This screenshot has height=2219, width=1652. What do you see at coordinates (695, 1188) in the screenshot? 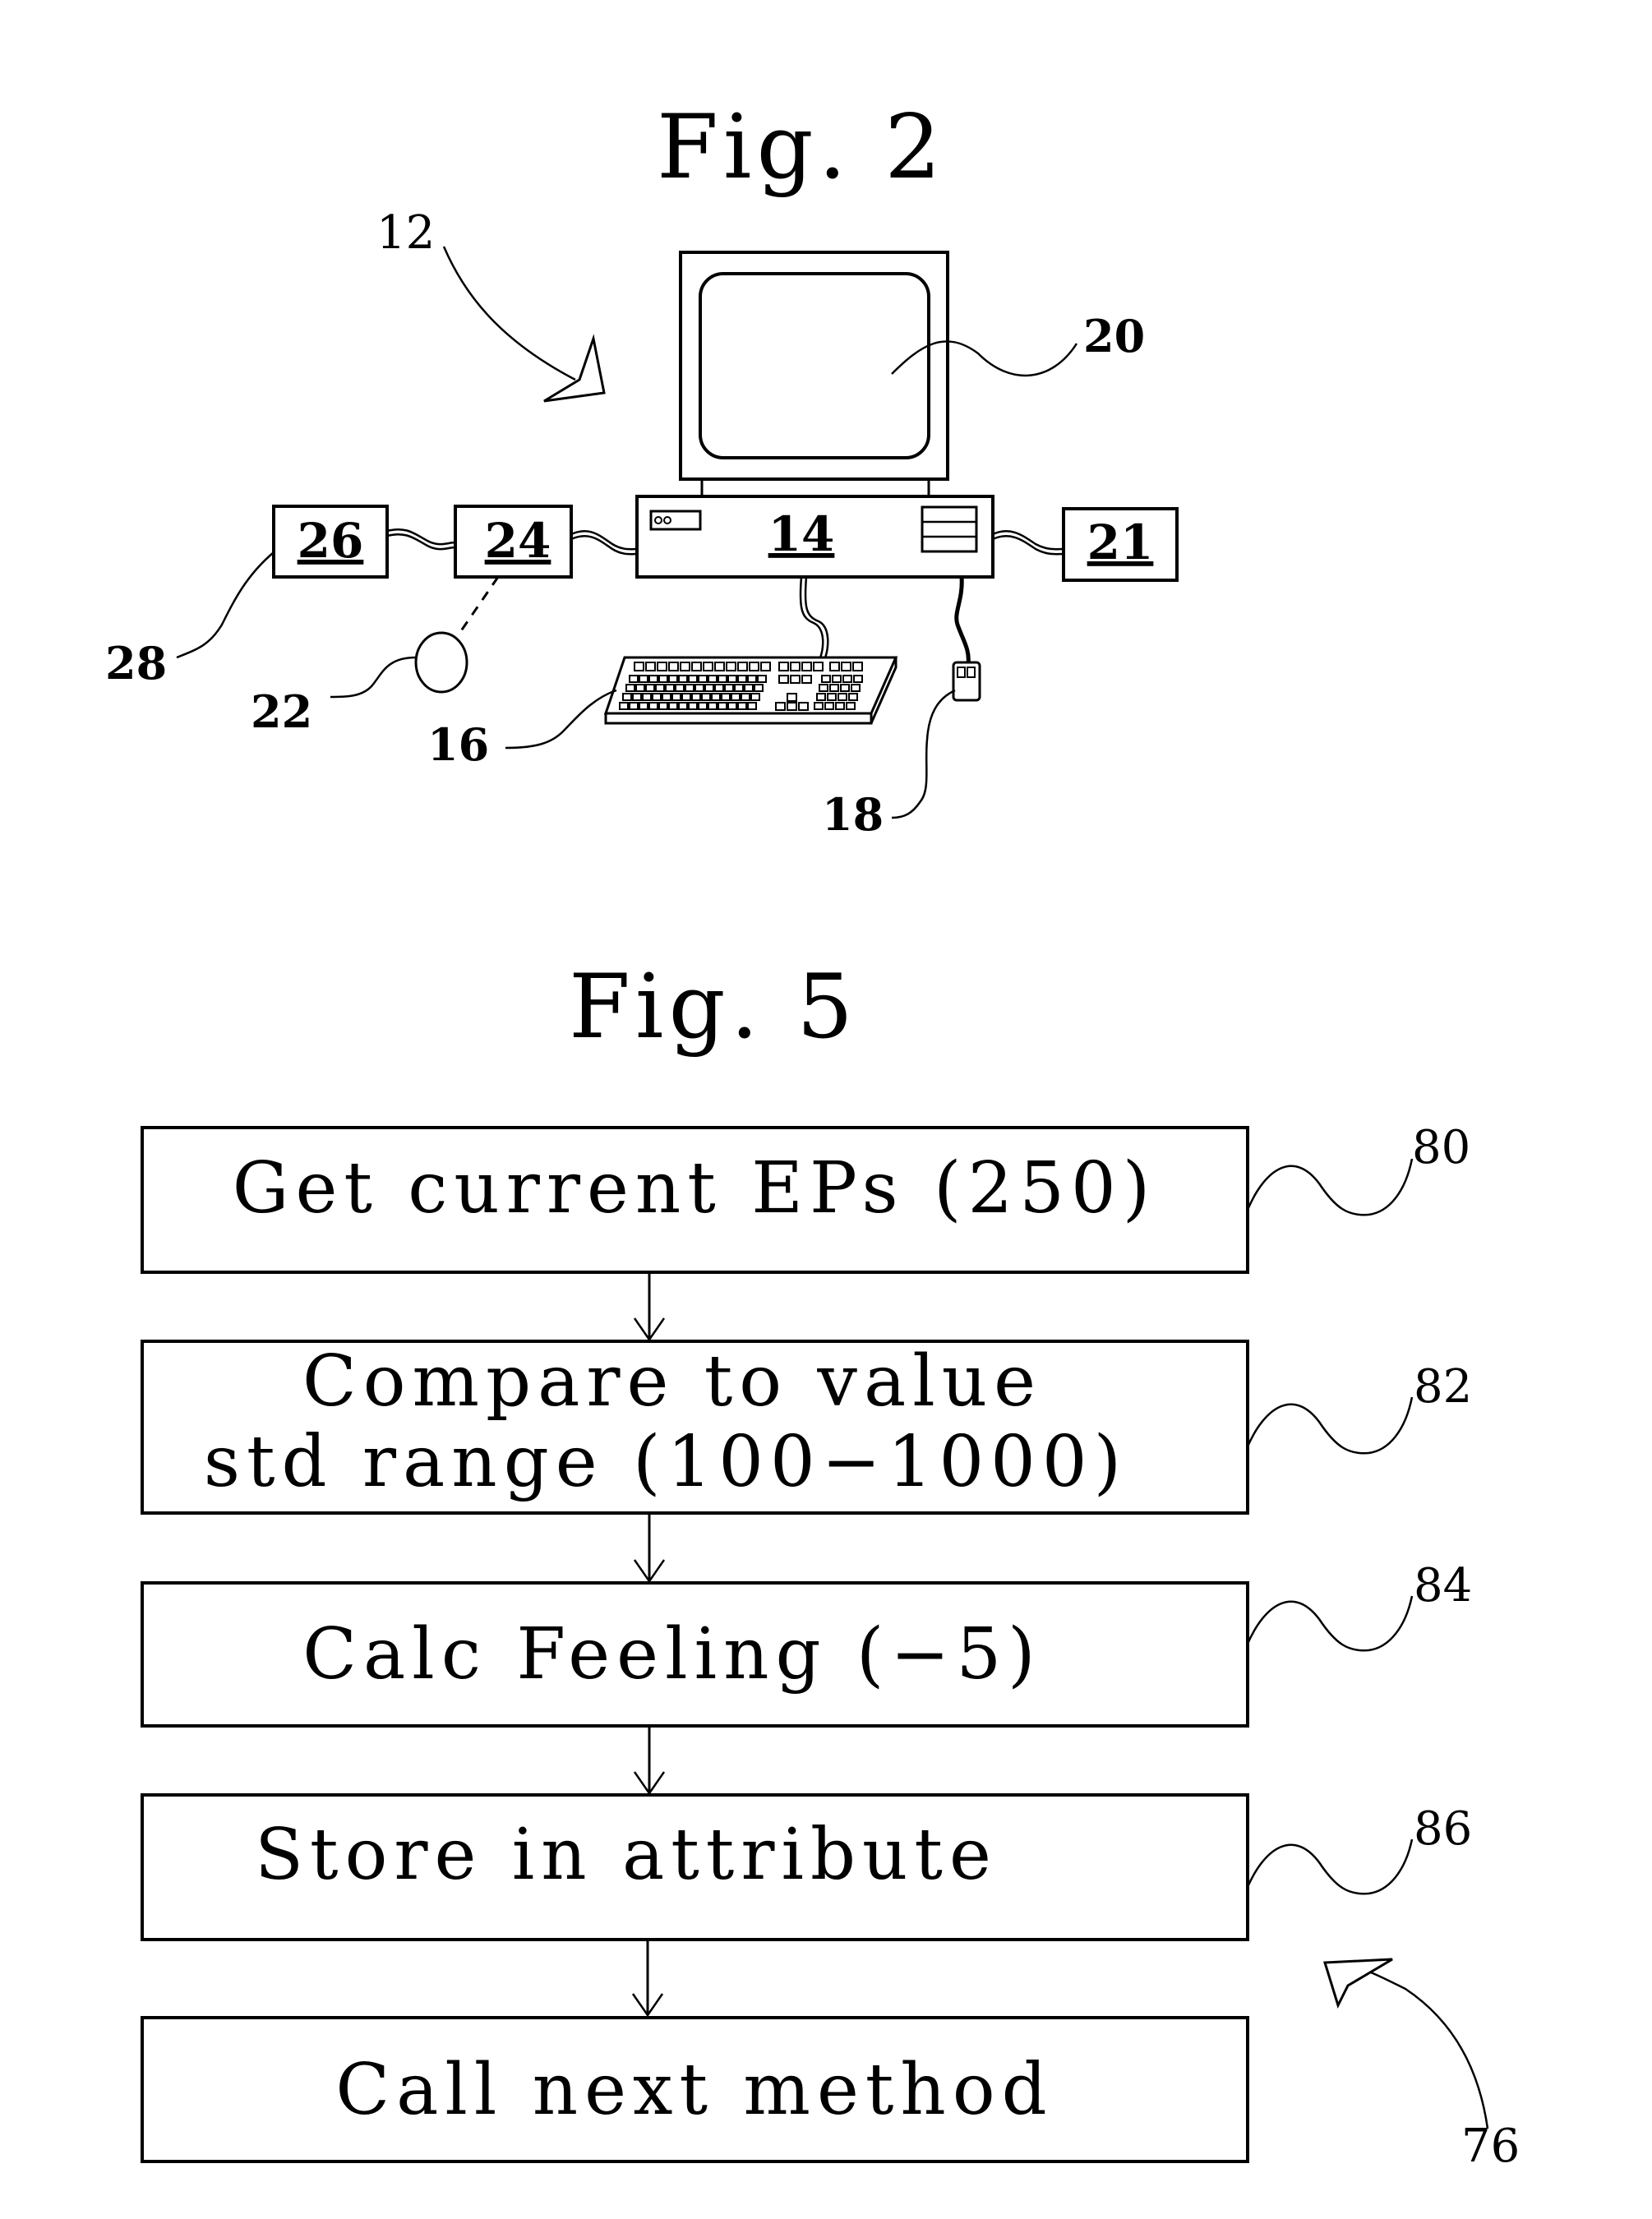
I see `step-text: Get current EPs (250)` at bounding box center [695, 1188].